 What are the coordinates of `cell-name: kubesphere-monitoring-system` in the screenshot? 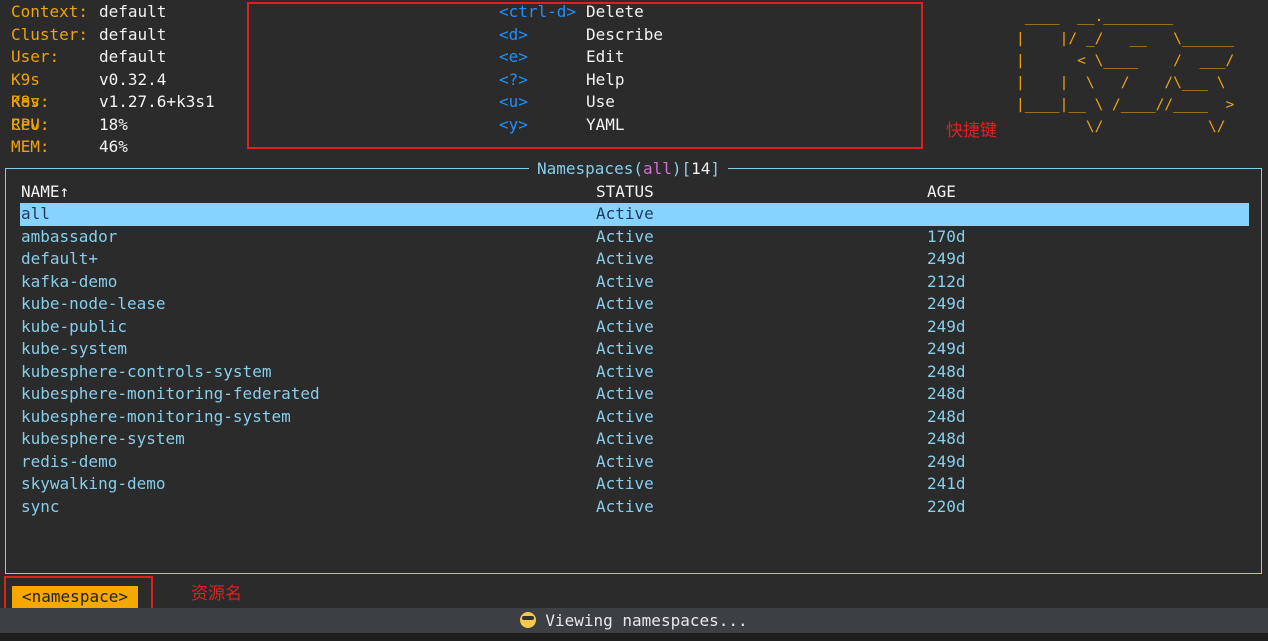 It's located at (156, 416).